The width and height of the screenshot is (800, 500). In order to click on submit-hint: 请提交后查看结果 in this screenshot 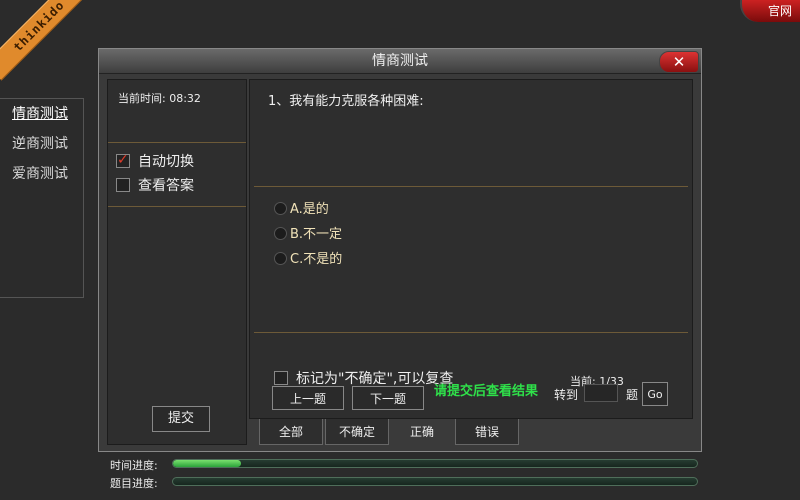, I will do `click(486, 391)`.